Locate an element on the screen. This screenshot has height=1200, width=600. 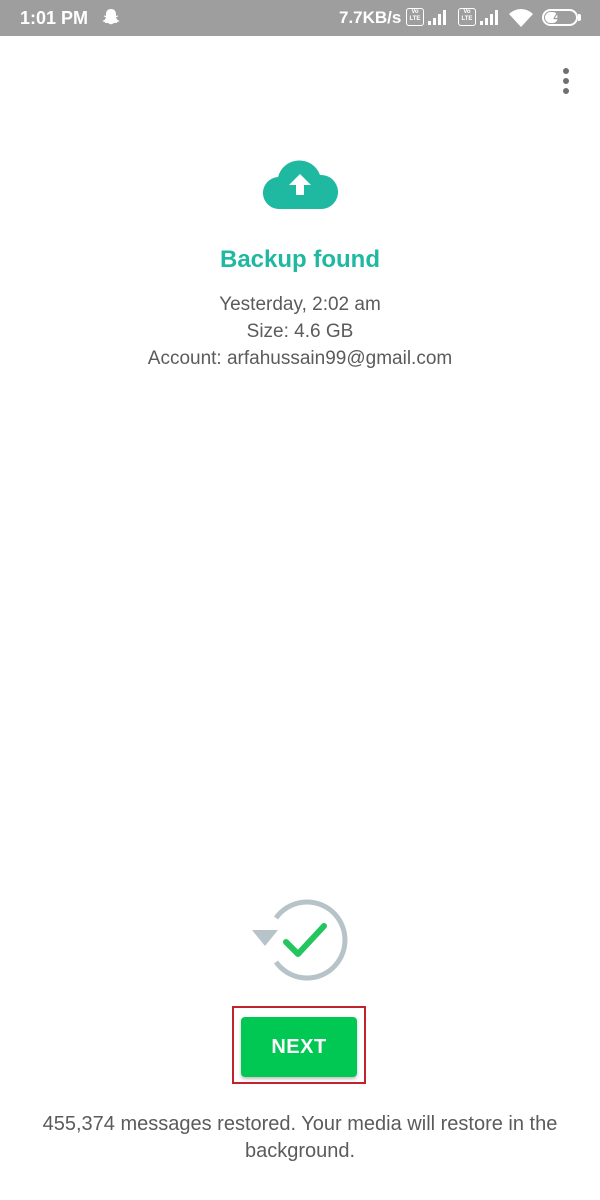
restore-complete-icon is located at coordinates (300, 940).